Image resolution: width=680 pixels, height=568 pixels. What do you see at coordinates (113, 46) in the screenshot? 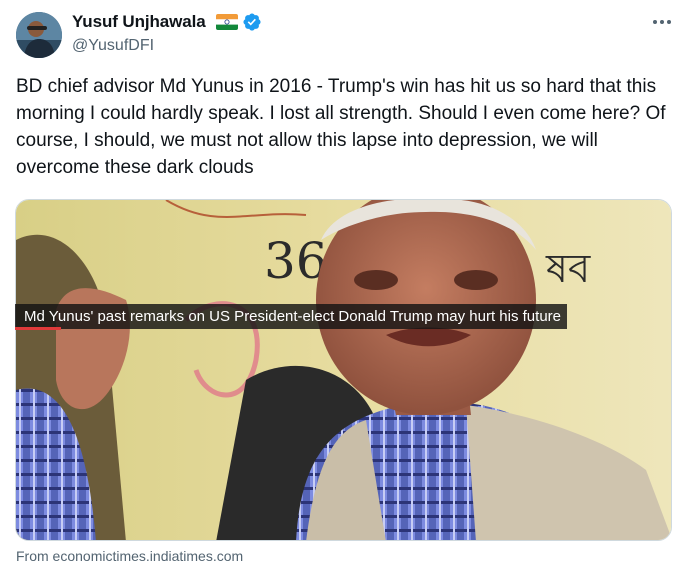
I see `author-handle: @YusufDFI` at bounding box center [113, 46].